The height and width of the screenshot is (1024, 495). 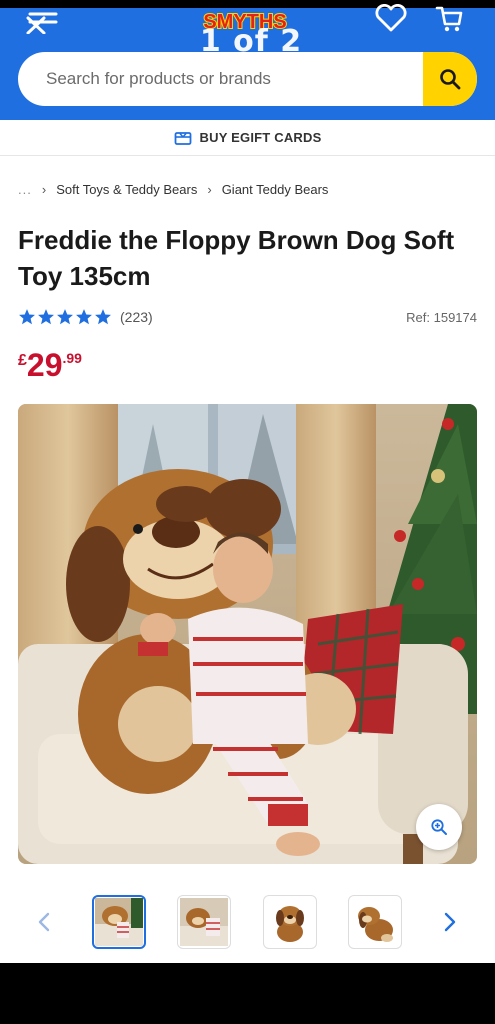 I want to click on thumbnail-carousel, so click(x=247, y=922).